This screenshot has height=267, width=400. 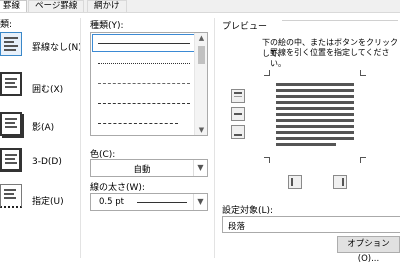 What do you see at coordinates (117, 188) in the screenshot?
I see `width-label: 線の太さ(W):` at bounding box center [117, 188].